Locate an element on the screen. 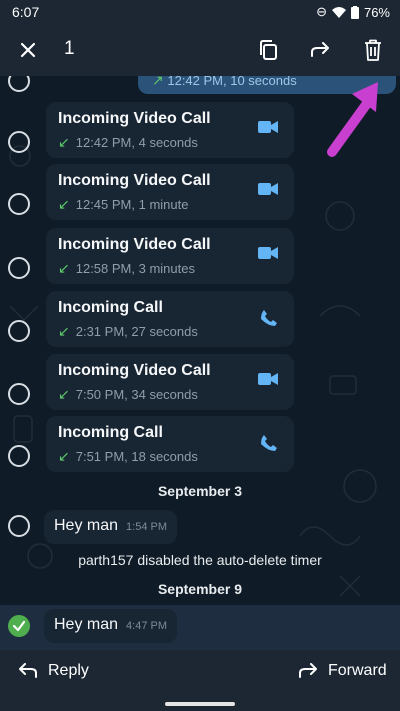 This screenshot has width=400, height=711. copy-button is located at coordinates (268, 50).